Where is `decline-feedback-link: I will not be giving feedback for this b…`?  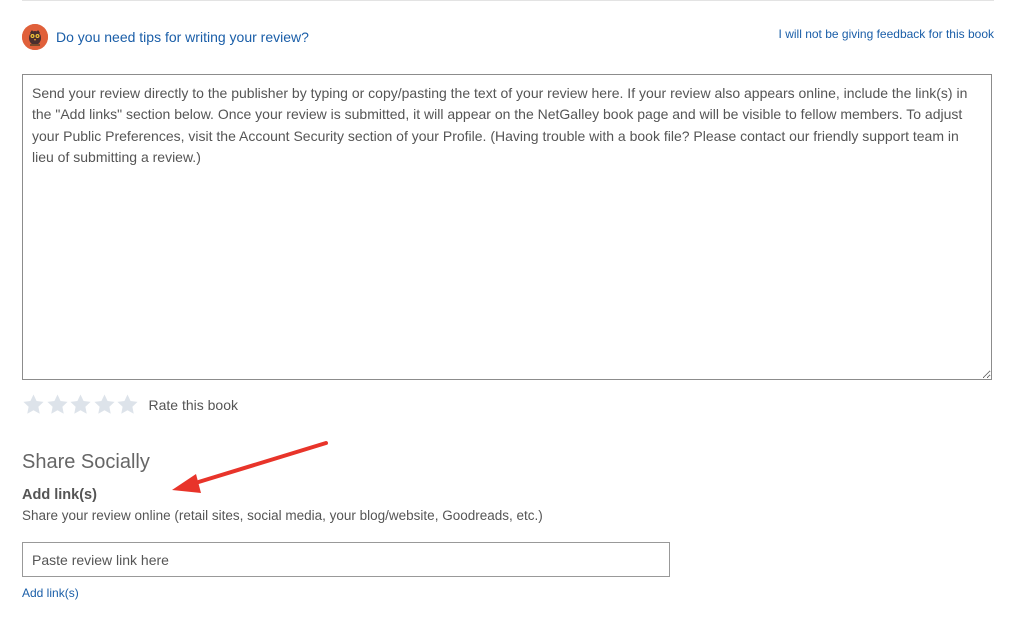
decline-feedback-link: I will not be giving feedback for this b… is located at coordinates (886, 34).